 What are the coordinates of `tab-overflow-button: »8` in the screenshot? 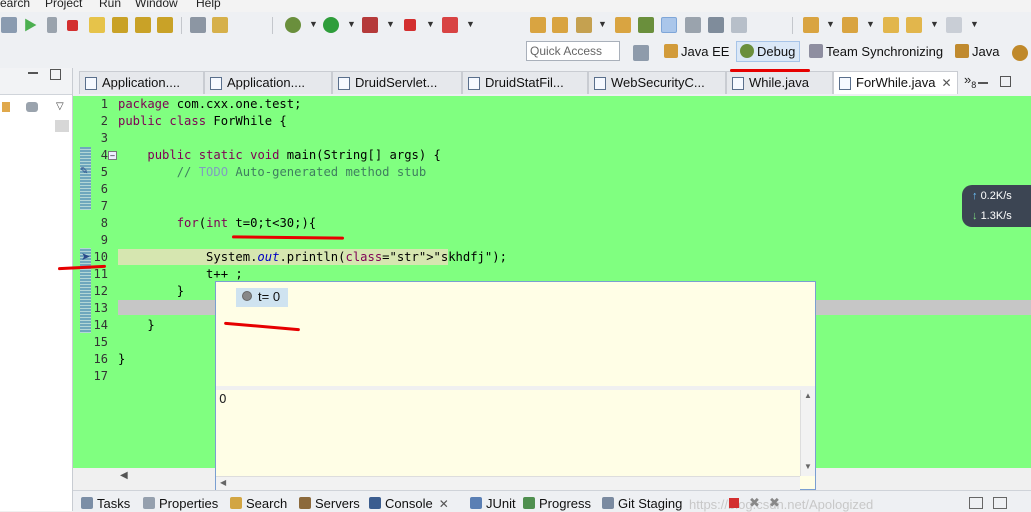 It's located at (970, 81).